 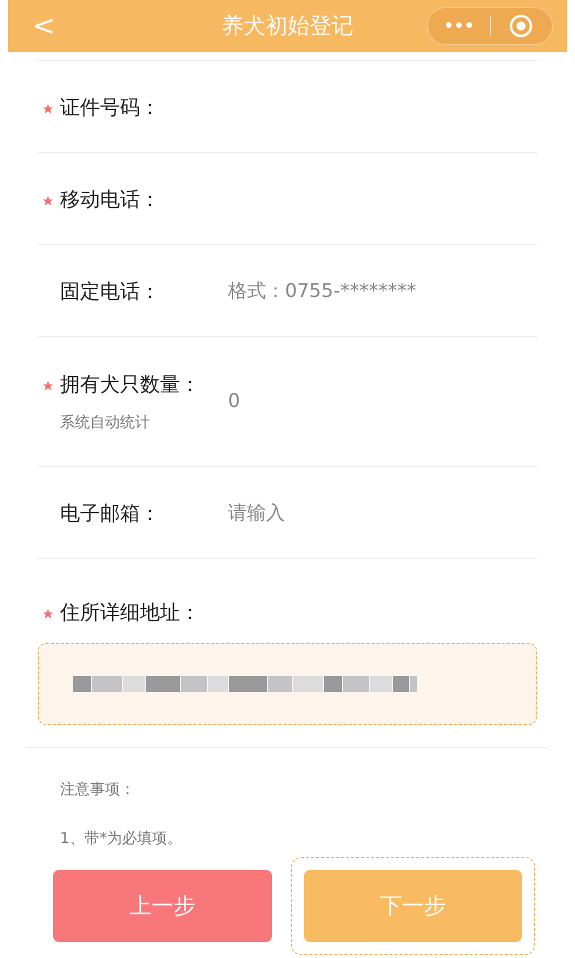 What do you see at coordinates (382, 290) in the screenshot?
I see `input-field: 格式：0755-********` at bounding box center [382, 290].